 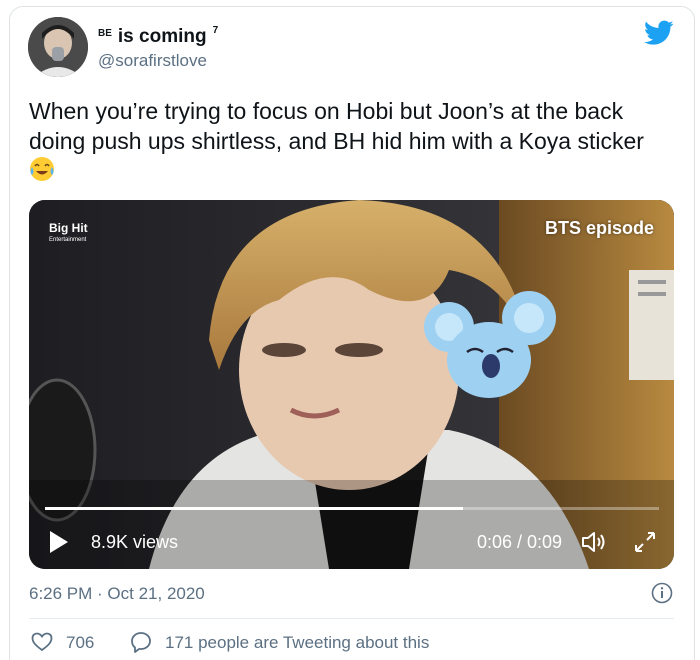 I want to click on author-name: is coming, so click(x=162, y=37).